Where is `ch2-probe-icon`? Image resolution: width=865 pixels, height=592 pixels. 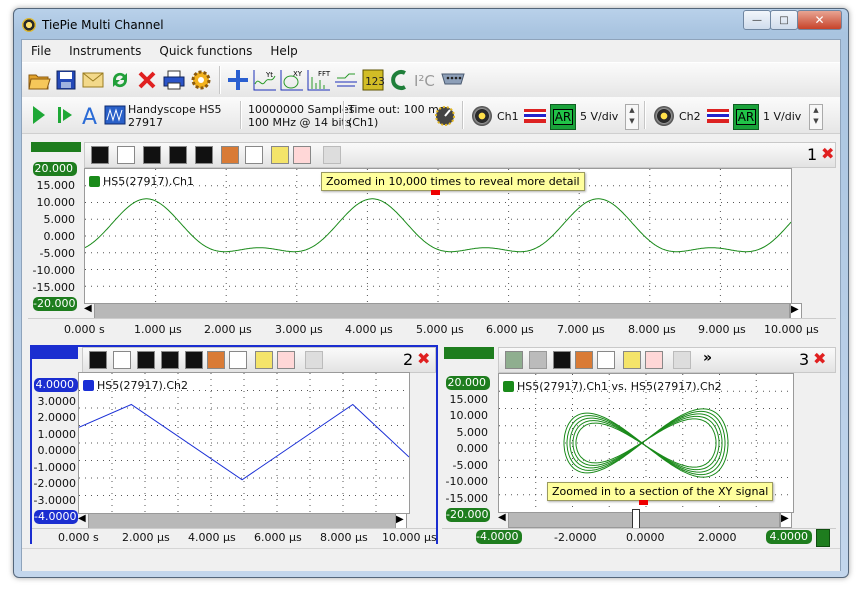 ch2-probe-icon is located at coordinates (664, 116).